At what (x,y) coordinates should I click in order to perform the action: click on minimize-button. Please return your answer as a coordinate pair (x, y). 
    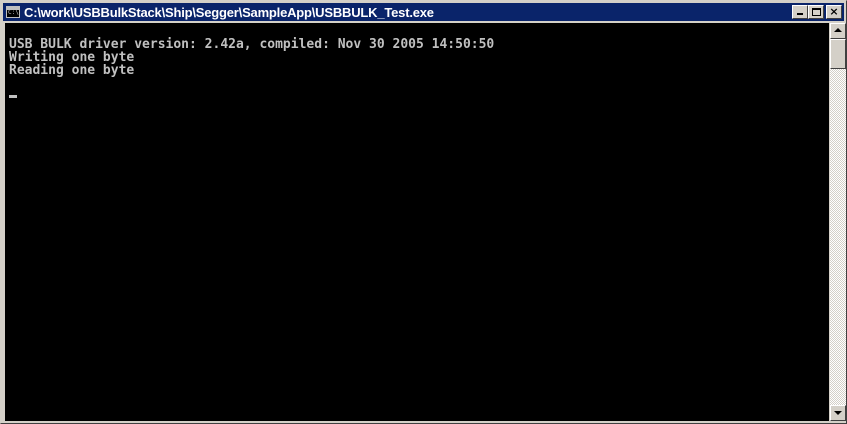
    Looking at the image, I should click on (800, 12).